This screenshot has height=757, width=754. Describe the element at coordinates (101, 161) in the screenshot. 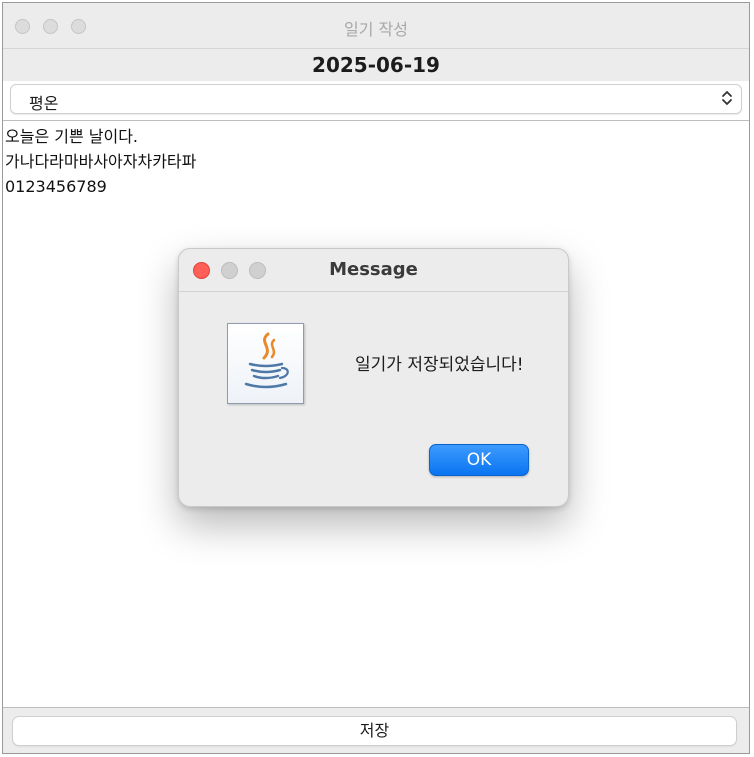

I see `editor-line: 가나다라마바사아자차카타파` at that location.